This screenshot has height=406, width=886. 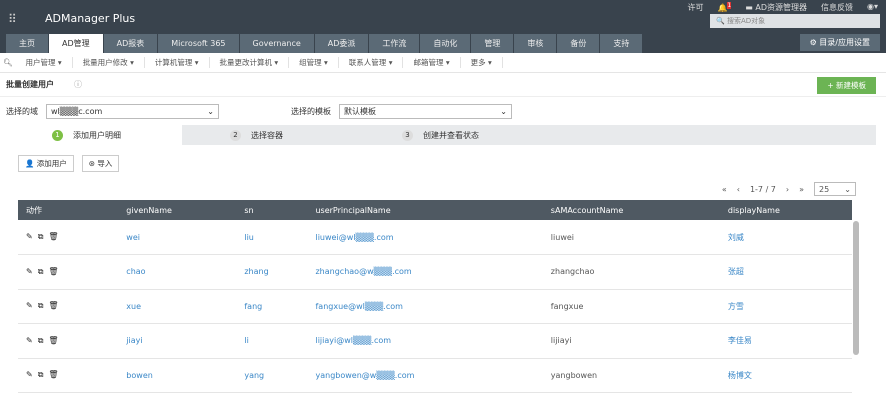 What do you see at coordinates (440, 135) in the screenshot?
I see `step-3: 3 创建并查看状态` at bounding box center [440, 135].